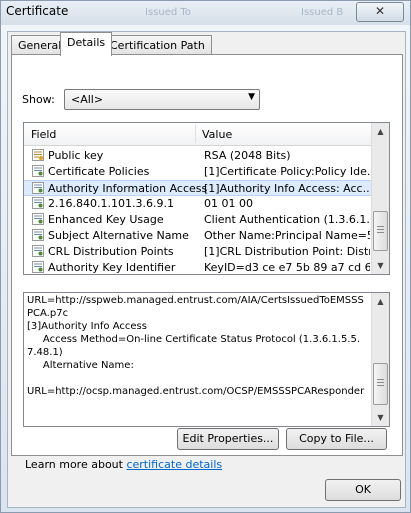 This screenshot has height=513, width=411. What do you see at coordinates (380, 198) in the screenshot?
I see `field-list-scrollbar: ▲ ▼` at bounding box center [380, 198].